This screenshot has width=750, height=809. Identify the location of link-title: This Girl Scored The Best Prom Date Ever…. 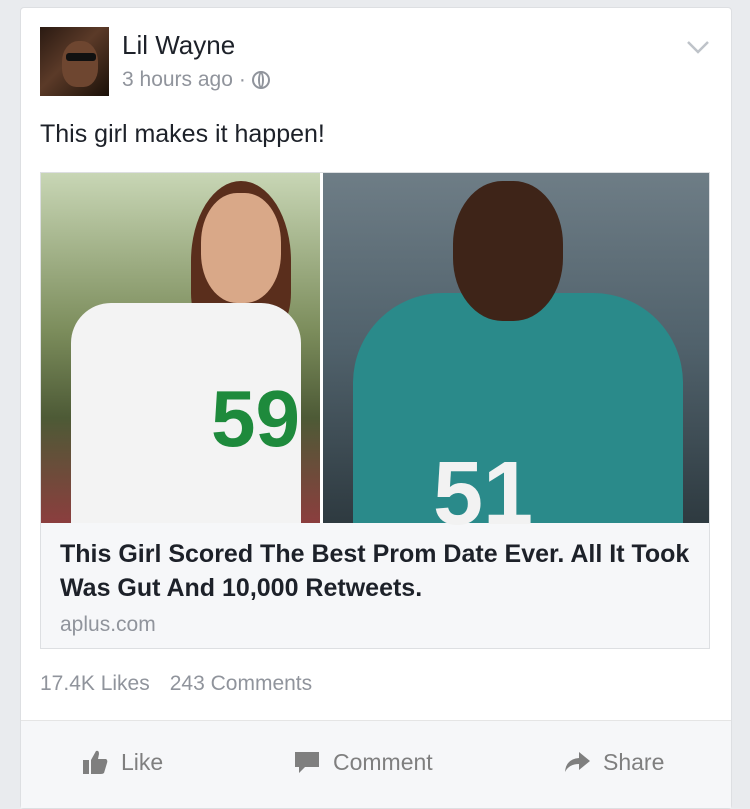
(380, 571).